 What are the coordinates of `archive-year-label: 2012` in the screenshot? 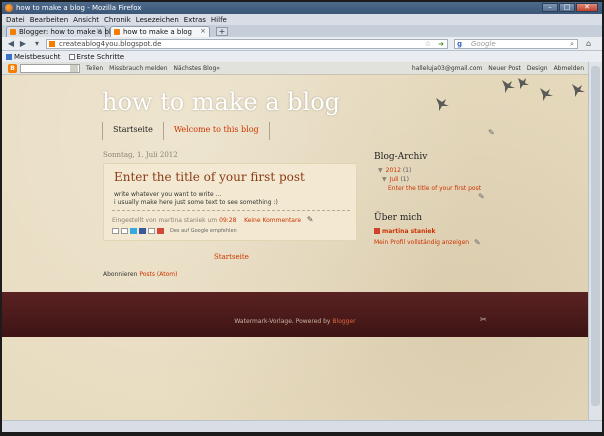 It's located at (393, 170).